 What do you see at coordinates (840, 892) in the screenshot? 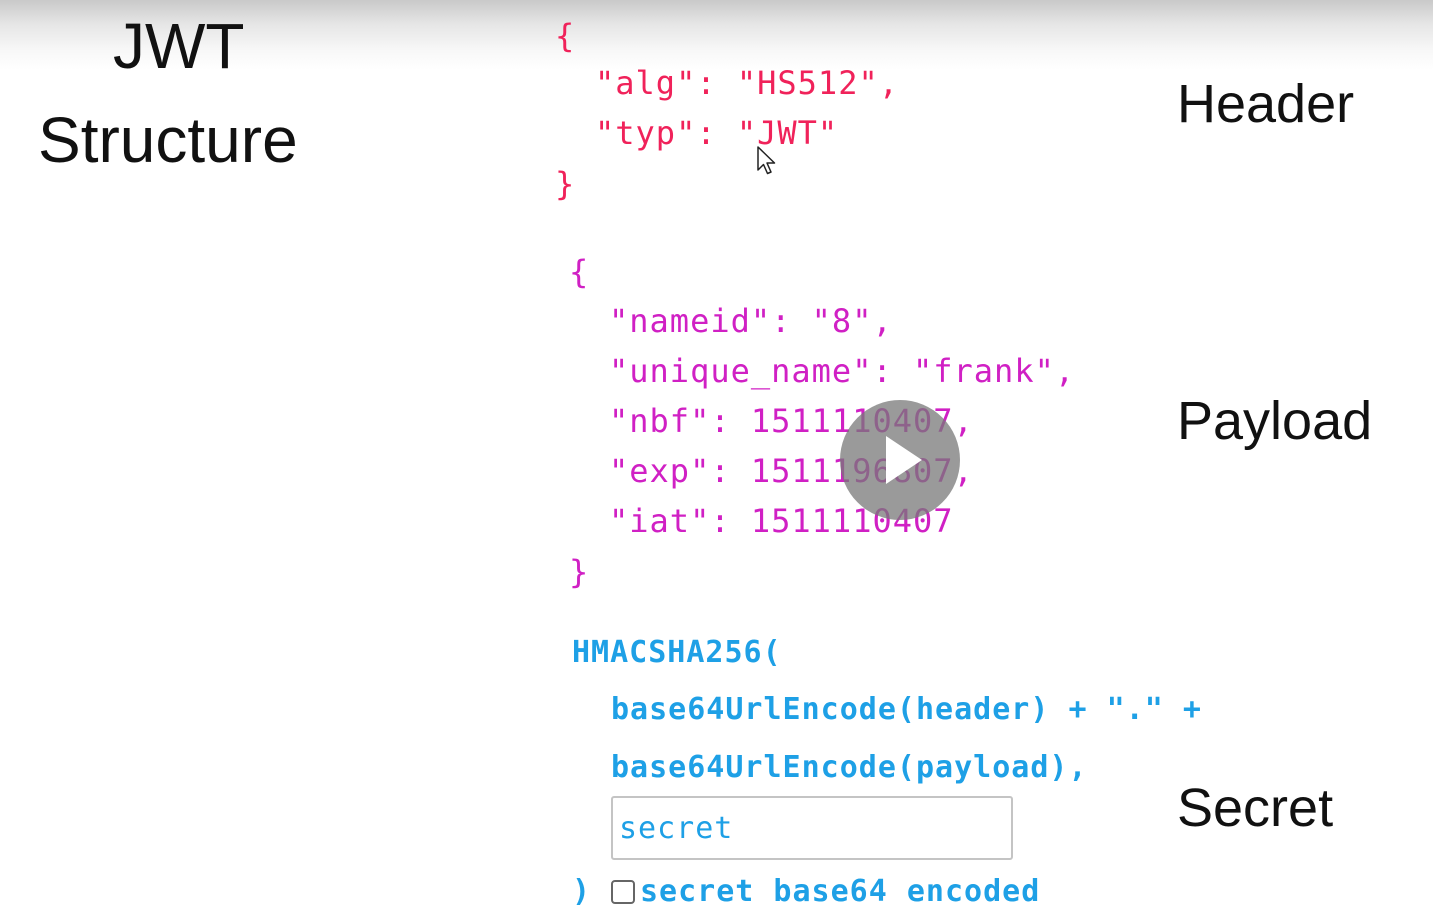
I see `secret-base64-label: secret base64 encoded` at bounding box center [840, 892].